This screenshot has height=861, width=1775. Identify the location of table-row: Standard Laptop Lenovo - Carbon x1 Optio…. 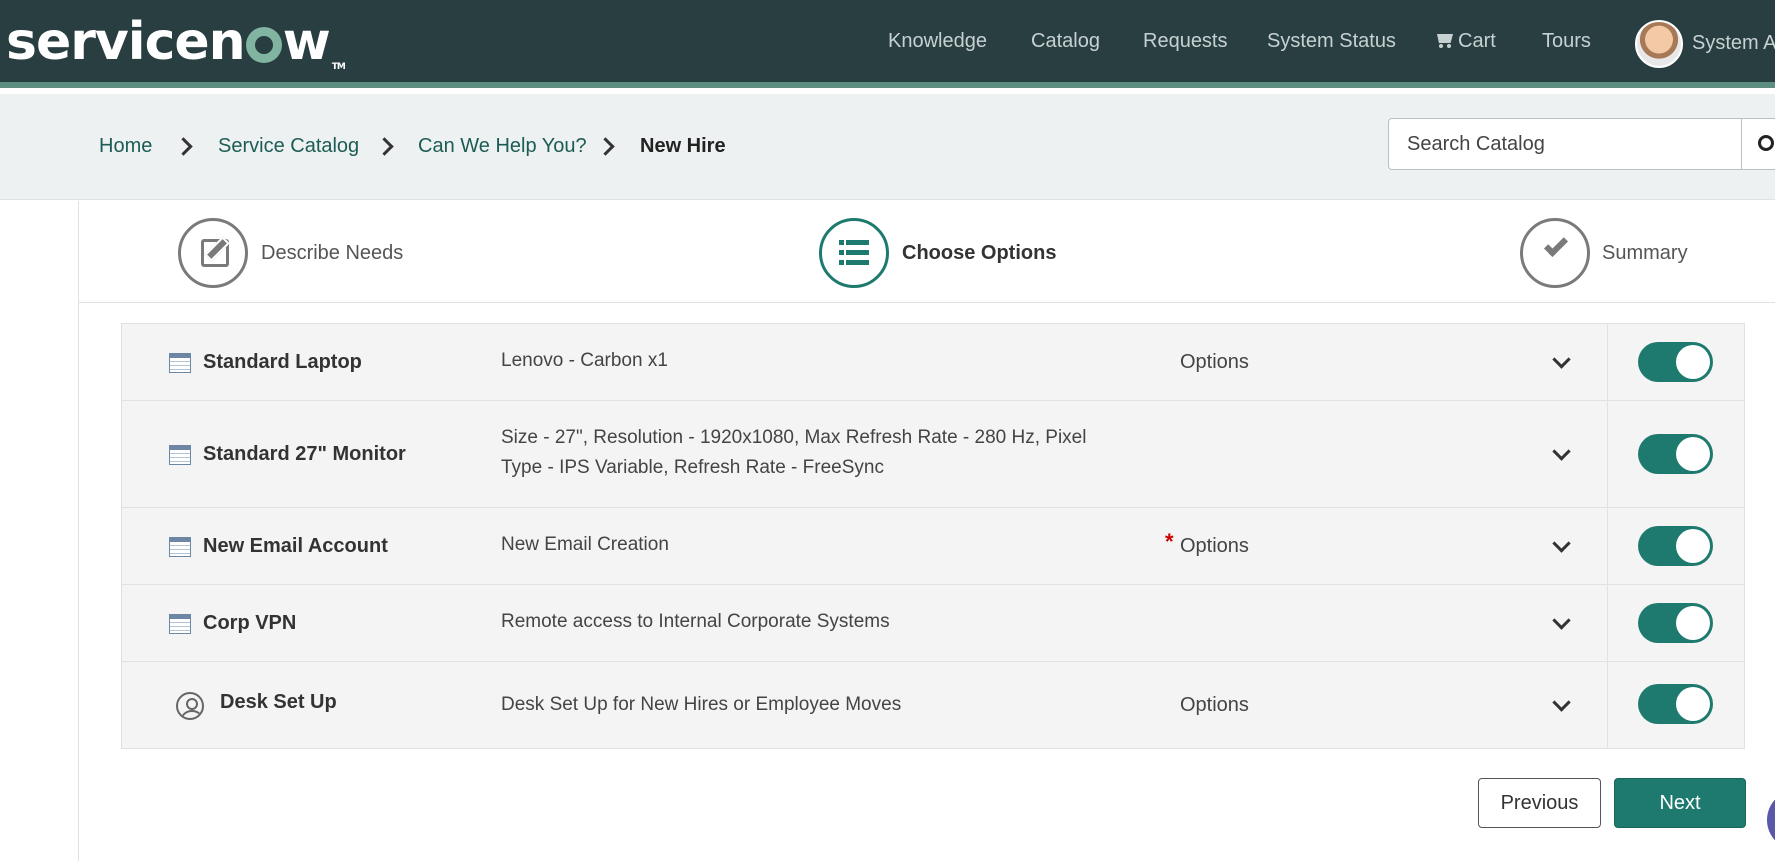
(933, 362).